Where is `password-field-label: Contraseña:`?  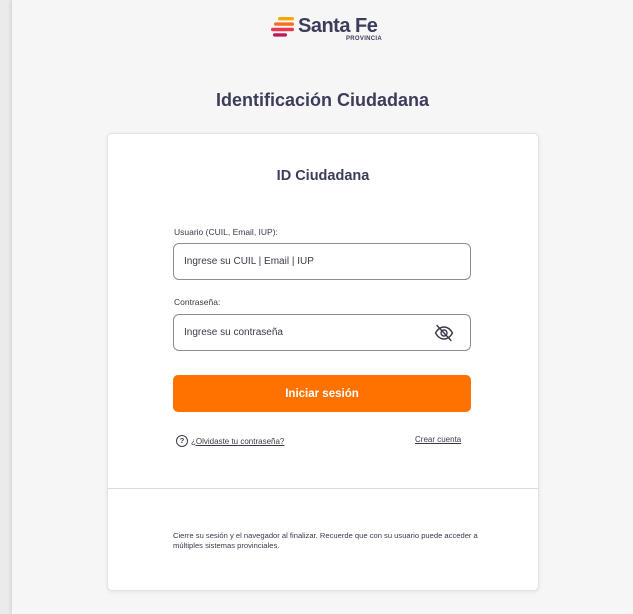 password-field-label: Contraseña: is located at coordinates (197, 302).